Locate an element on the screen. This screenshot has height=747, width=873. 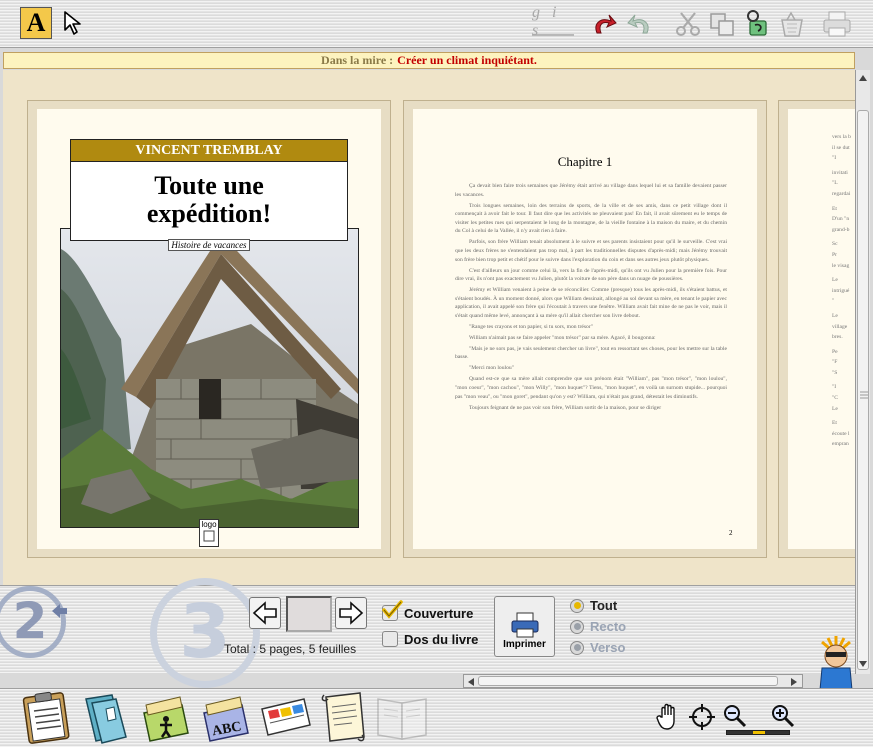
spine-checkbox-label: Dos du livre is located at coordinates (441, 639).